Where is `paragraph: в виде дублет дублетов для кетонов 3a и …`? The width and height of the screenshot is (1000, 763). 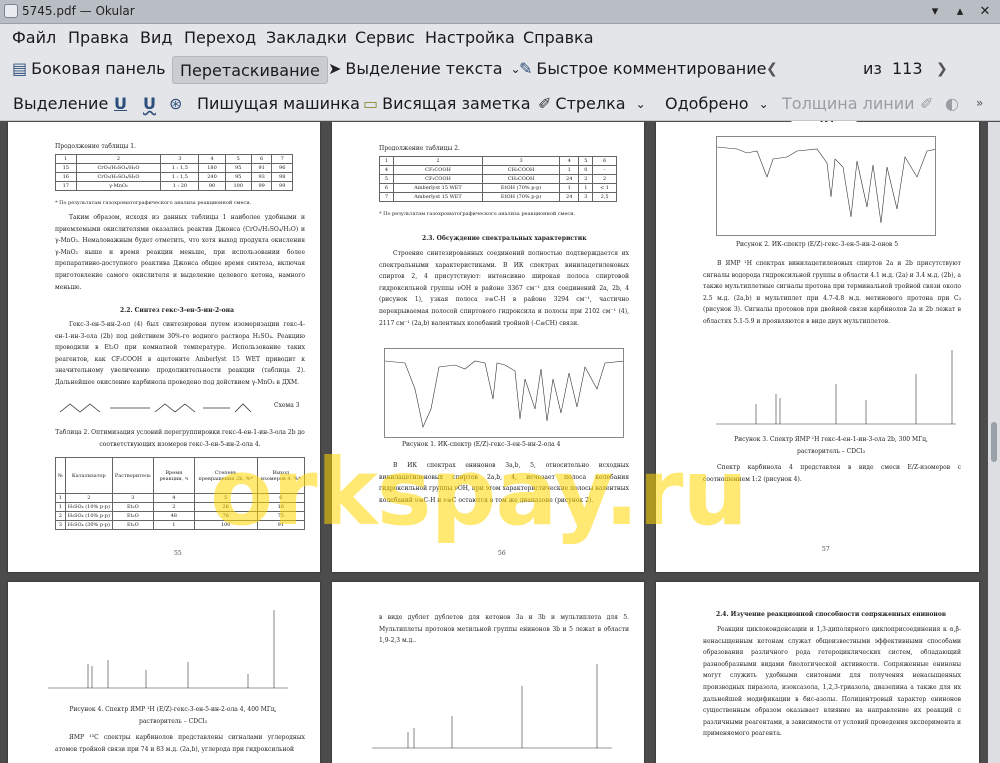
paragraph: в виде дублет дублетов для кетонов 3a и … is located at coordinates (504, 629).